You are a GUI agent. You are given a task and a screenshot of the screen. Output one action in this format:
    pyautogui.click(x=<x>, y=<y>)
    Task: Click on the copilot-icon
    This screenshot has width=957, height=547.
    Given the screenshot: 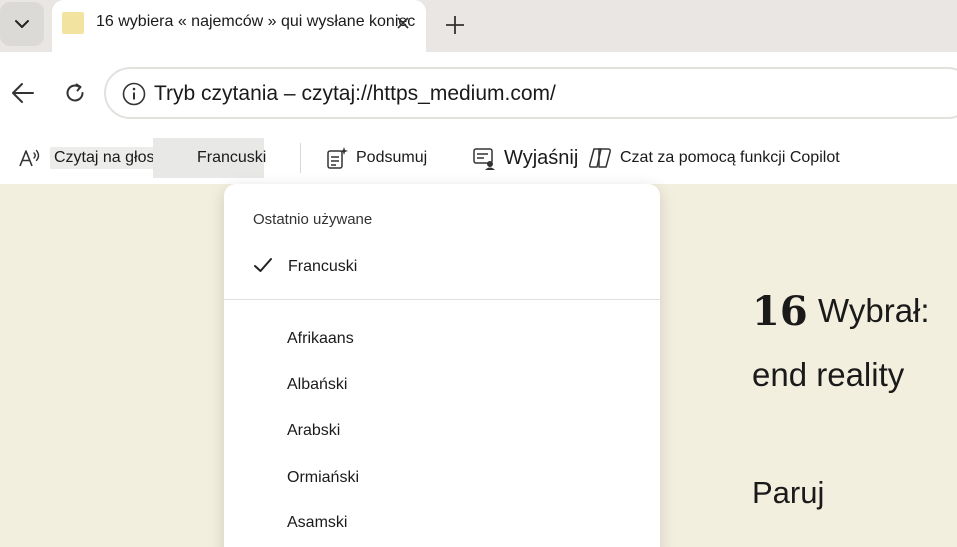 What is the action you would take?
    pyautogui.click(x=599, y=158)
    